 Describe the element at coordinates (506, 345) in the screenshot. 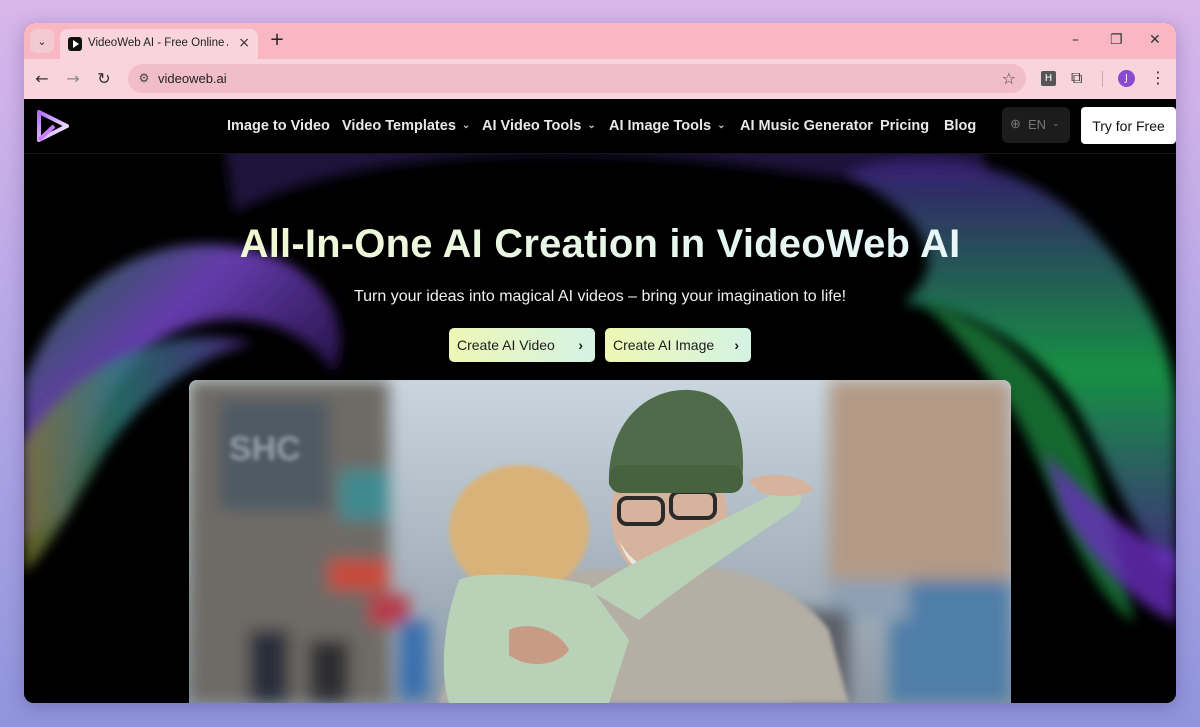

I see `cta-label: Create AI Video` at that location.